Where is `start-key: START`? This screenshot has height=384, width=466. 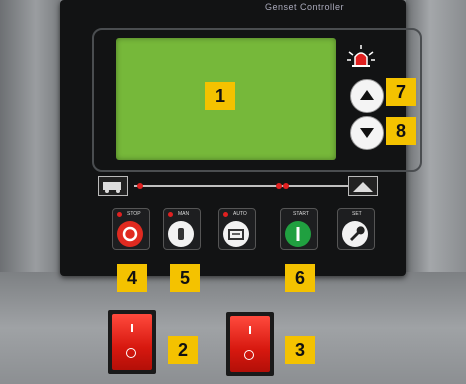
start-key: START is located at coordinates (299, 229).